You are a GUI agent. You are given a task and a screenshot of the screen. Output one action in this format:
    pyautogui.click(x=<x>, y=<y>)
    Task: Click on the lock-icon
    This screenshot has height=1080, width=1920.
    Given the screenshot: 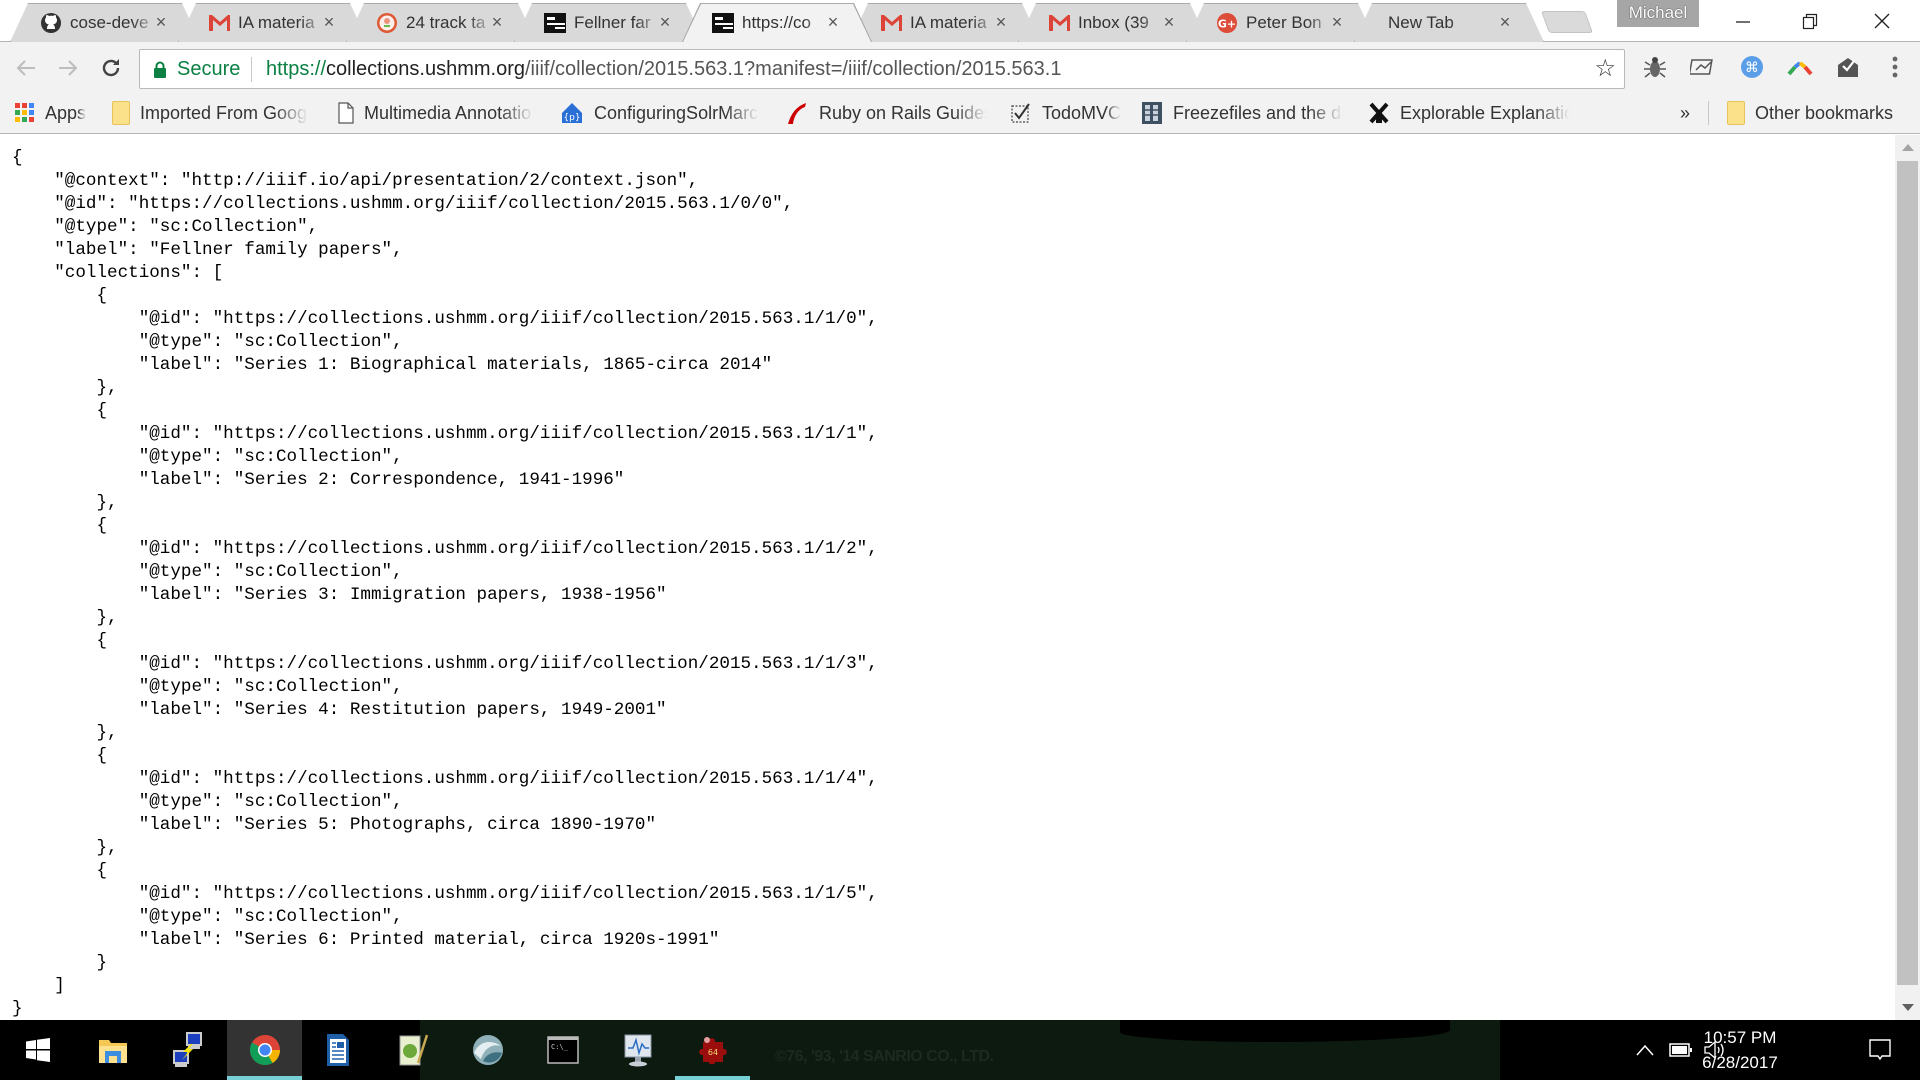 What is the action you would take?
    pyautogui.click(x=160, y=69)
    